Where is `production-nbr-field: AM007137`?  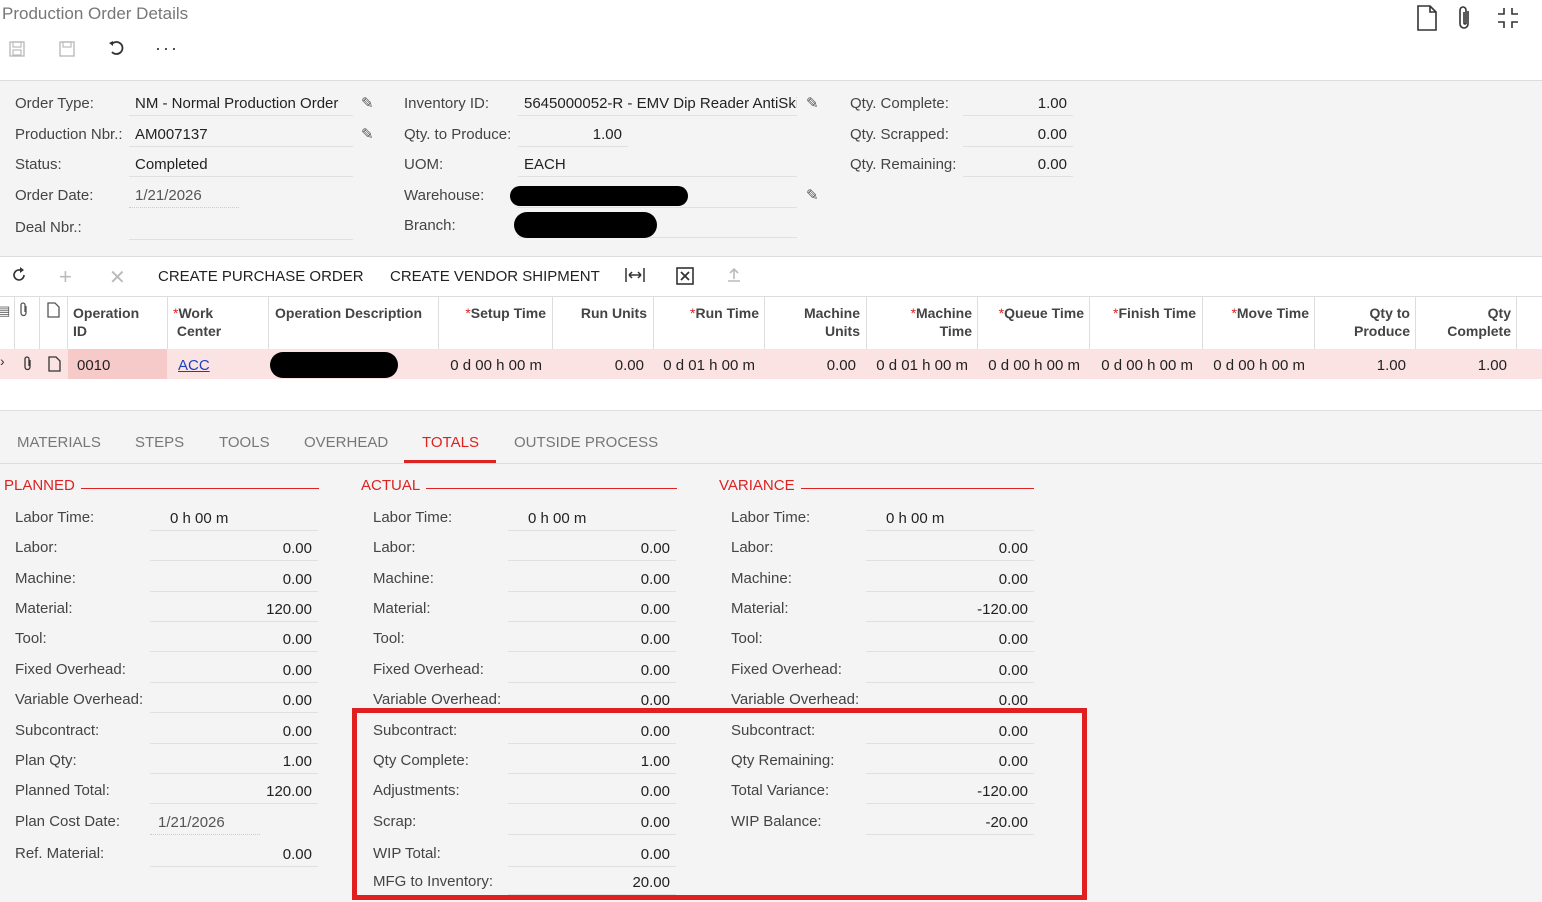
production-nbr-field: AM007137 is located at coordinates (241, 135).